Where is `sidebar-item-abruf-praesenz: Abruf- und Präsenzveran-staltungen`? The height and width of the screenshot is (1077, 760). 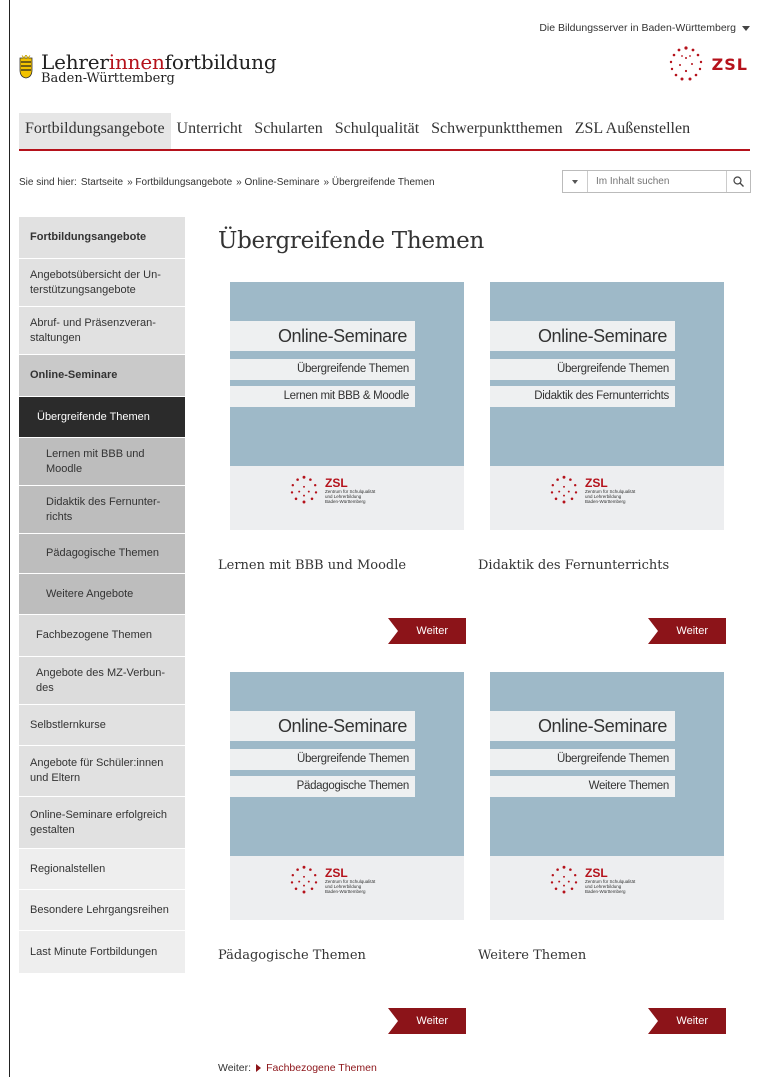
sidebar-item-abruf-praesenz: Abruf- und Präsenzveran-staltungen is located at coordinates (102, 331).